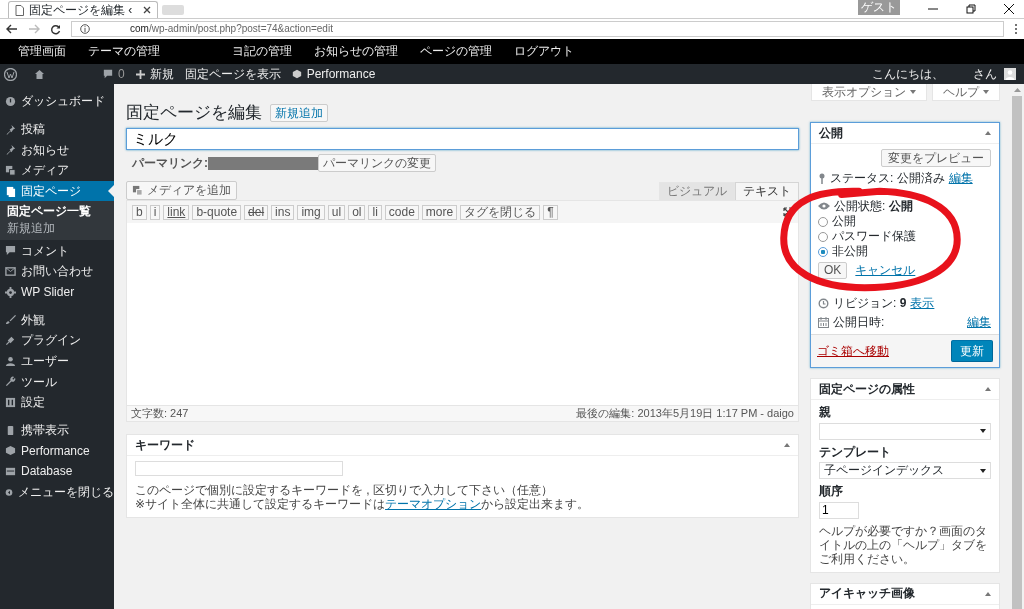 The image size is (1024, 609). I want to click on permalink-edit-button: パーマリンクの変更, so click(377, 163).